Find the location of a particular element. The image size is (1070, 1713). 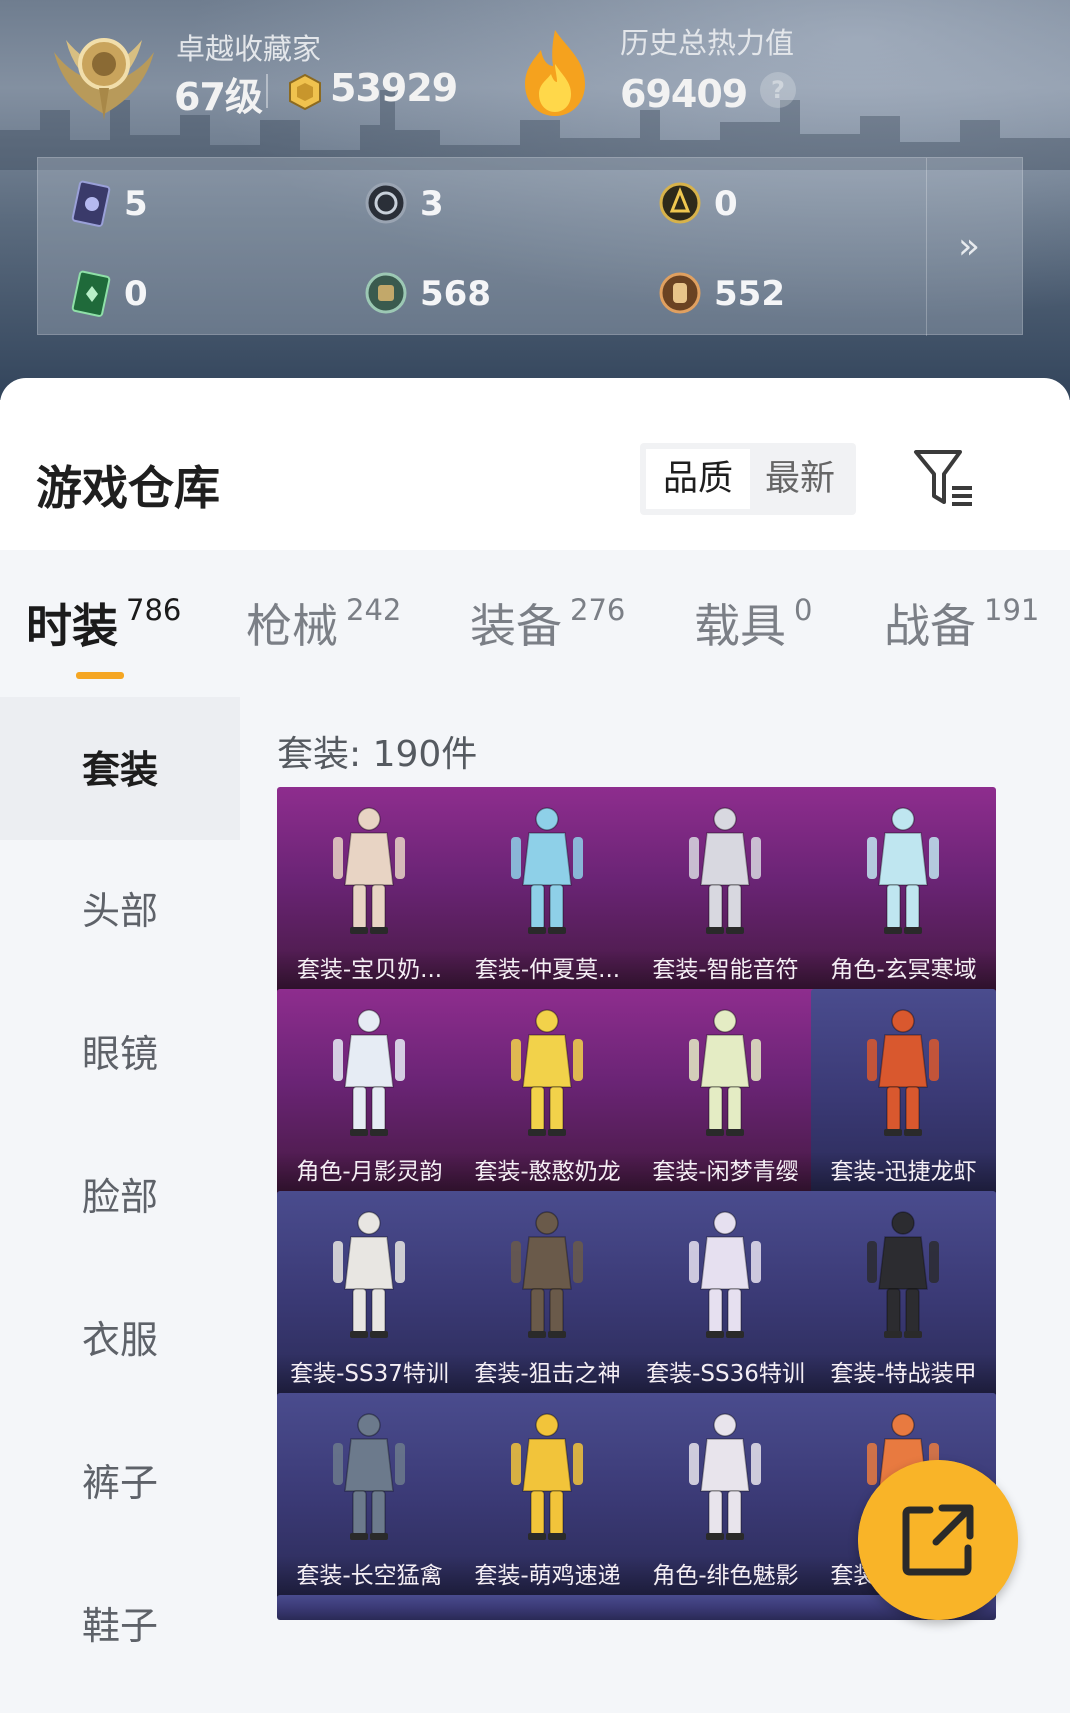

tab-label: 时装 is located at coordinates (72, 626).